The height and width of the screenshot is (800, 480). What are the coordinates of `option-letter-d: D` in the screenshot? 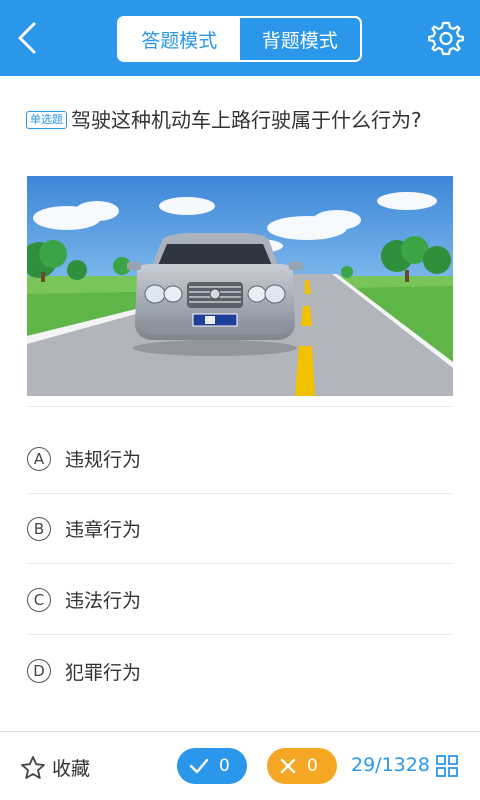 It's located at (39, 671).